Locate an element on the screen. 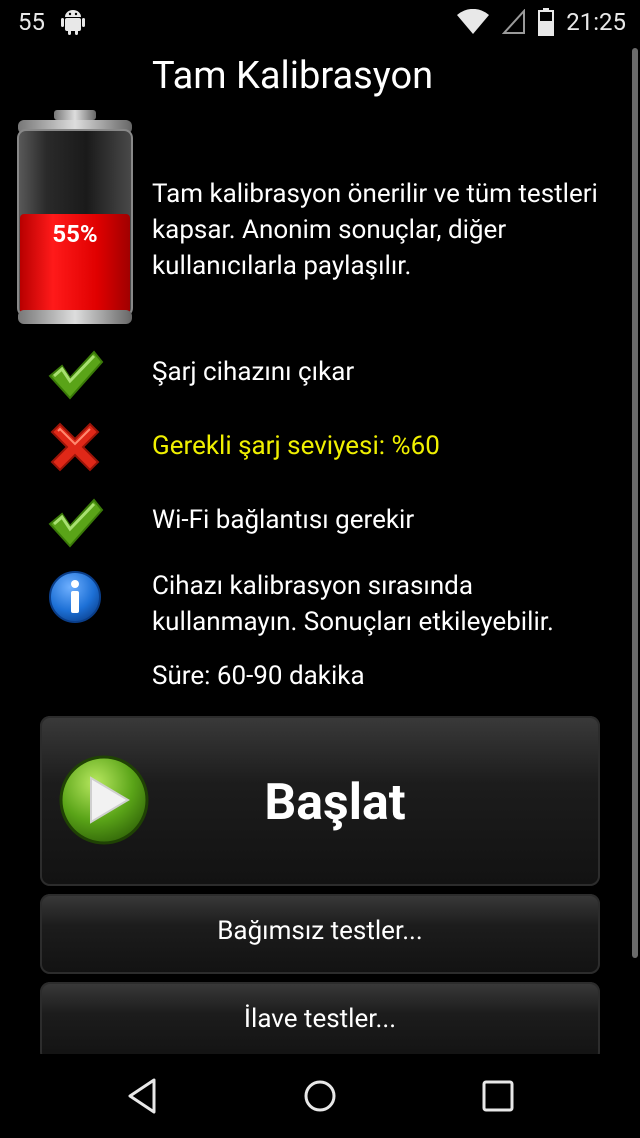 The image size is (640, 1138). requirement-charge-level: Gerekli şarj seviyesi: %60 is located at coordinates (320, 448).